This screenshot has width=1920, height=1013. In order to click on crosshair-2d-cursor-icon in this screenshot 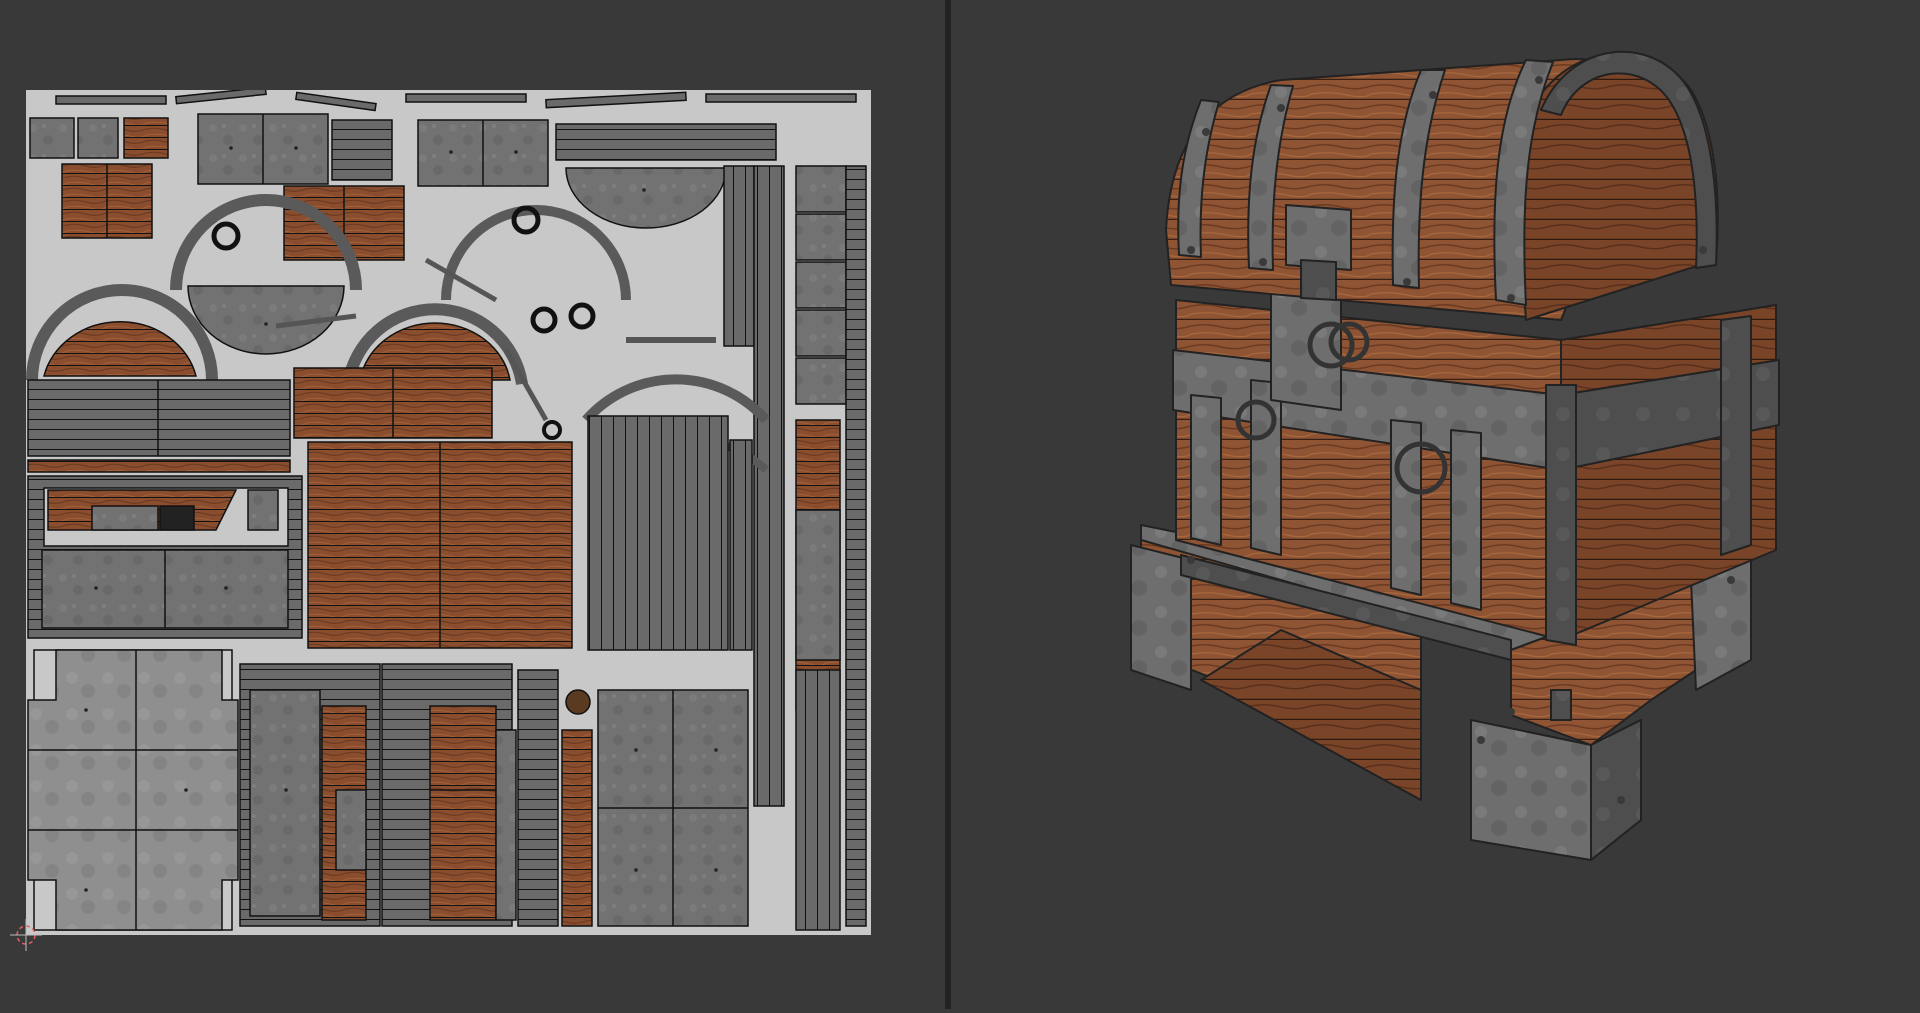, I will do `click(26, 935)`.